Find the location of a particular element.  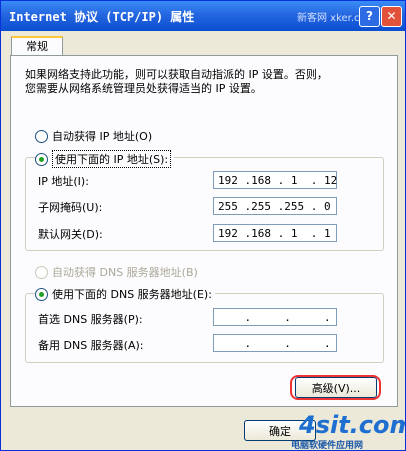

ip-manual-radio: 使用下面的 IP 地址(S): is located at coordinates (105, 159).